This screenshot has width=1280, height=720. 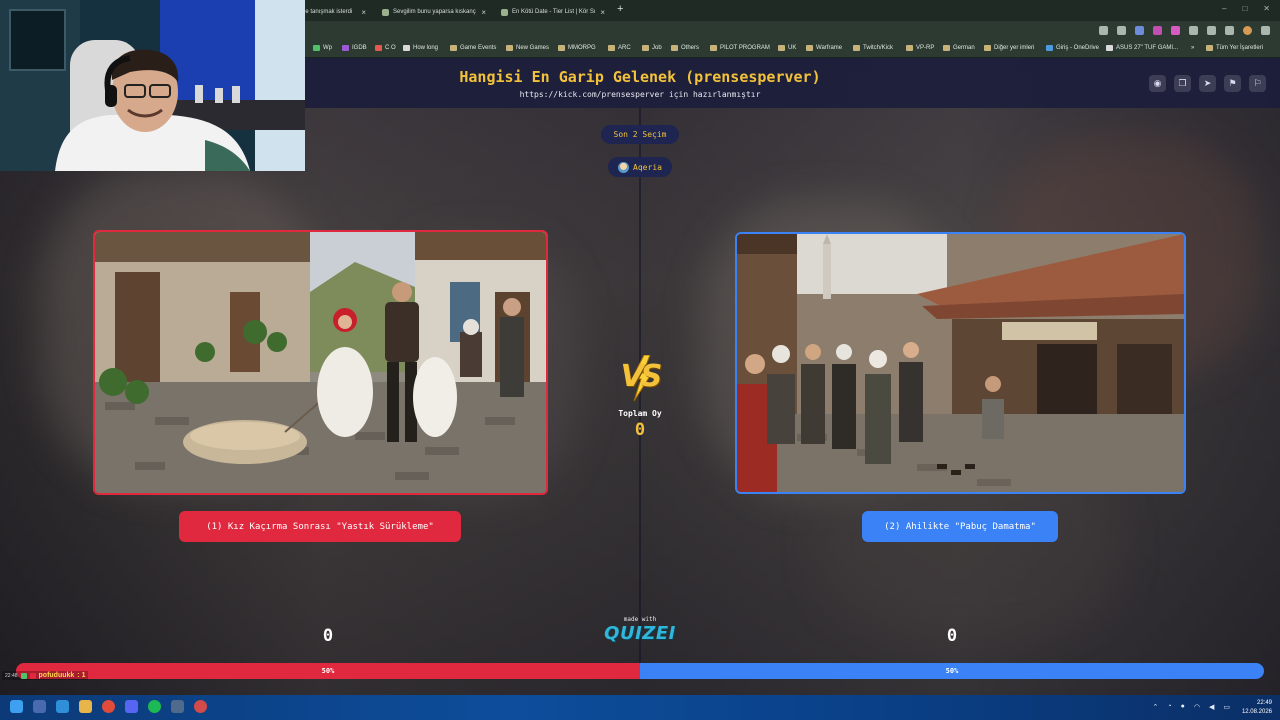 I want to click on vs-badge: VS, so click(x=640, y=378).